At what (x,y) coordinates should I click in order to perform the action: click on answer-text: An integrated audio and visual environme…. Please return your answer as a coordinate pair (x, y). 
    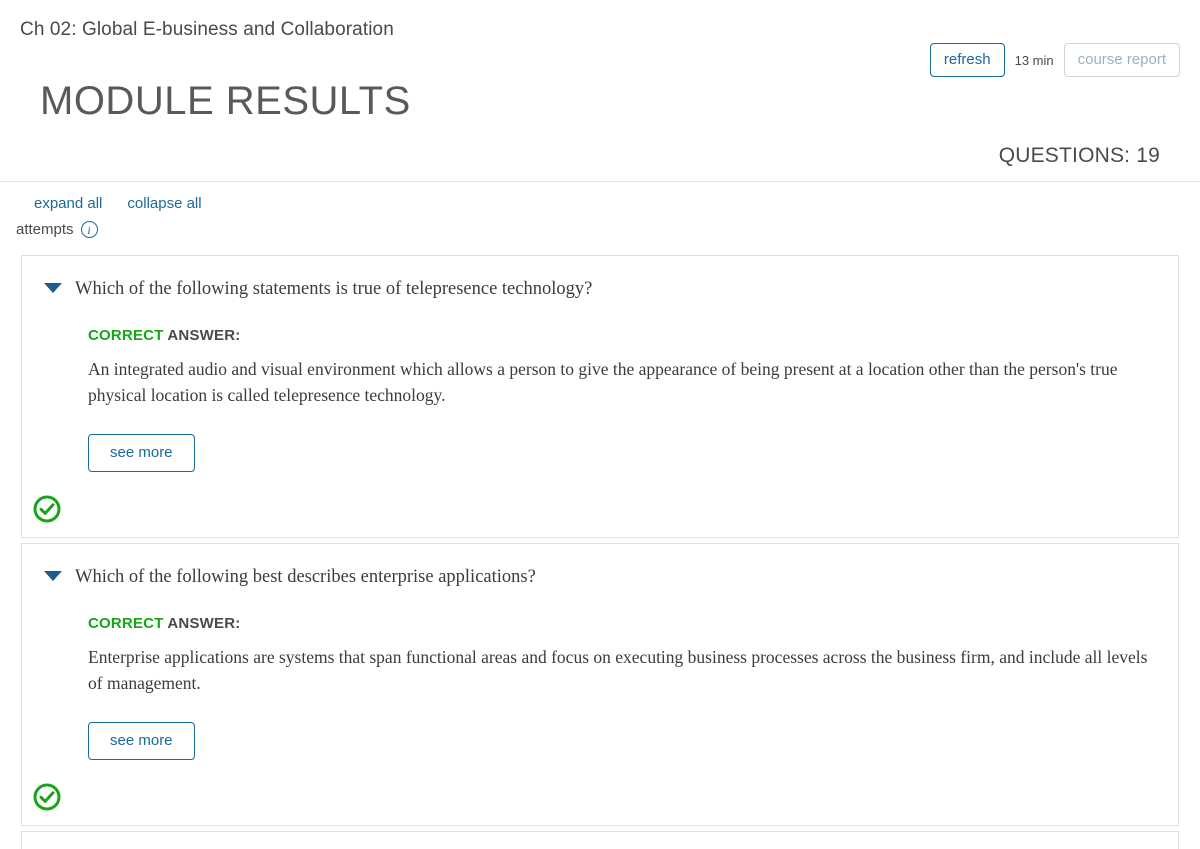
    Looking at the image, I should click on (603, 382).